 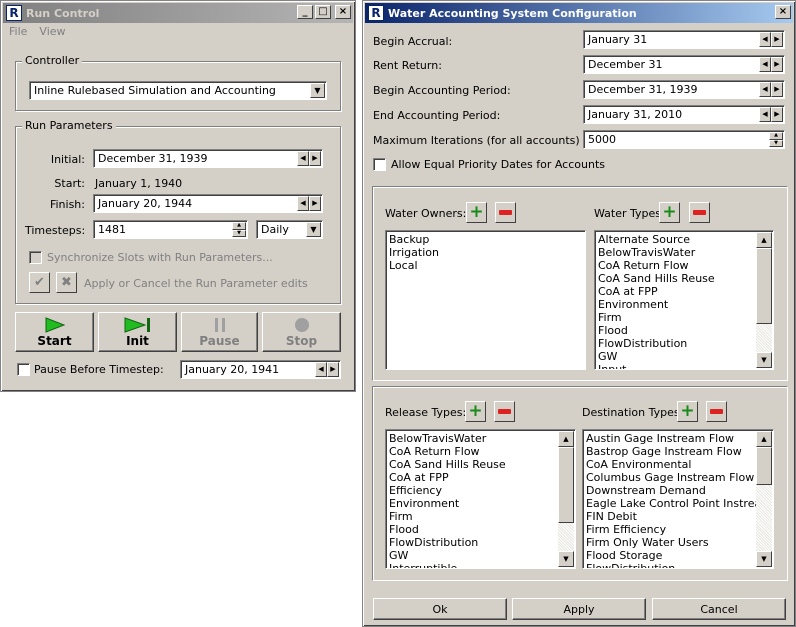 I want to click on pause-button: Pause, so click(x=219, y=332).